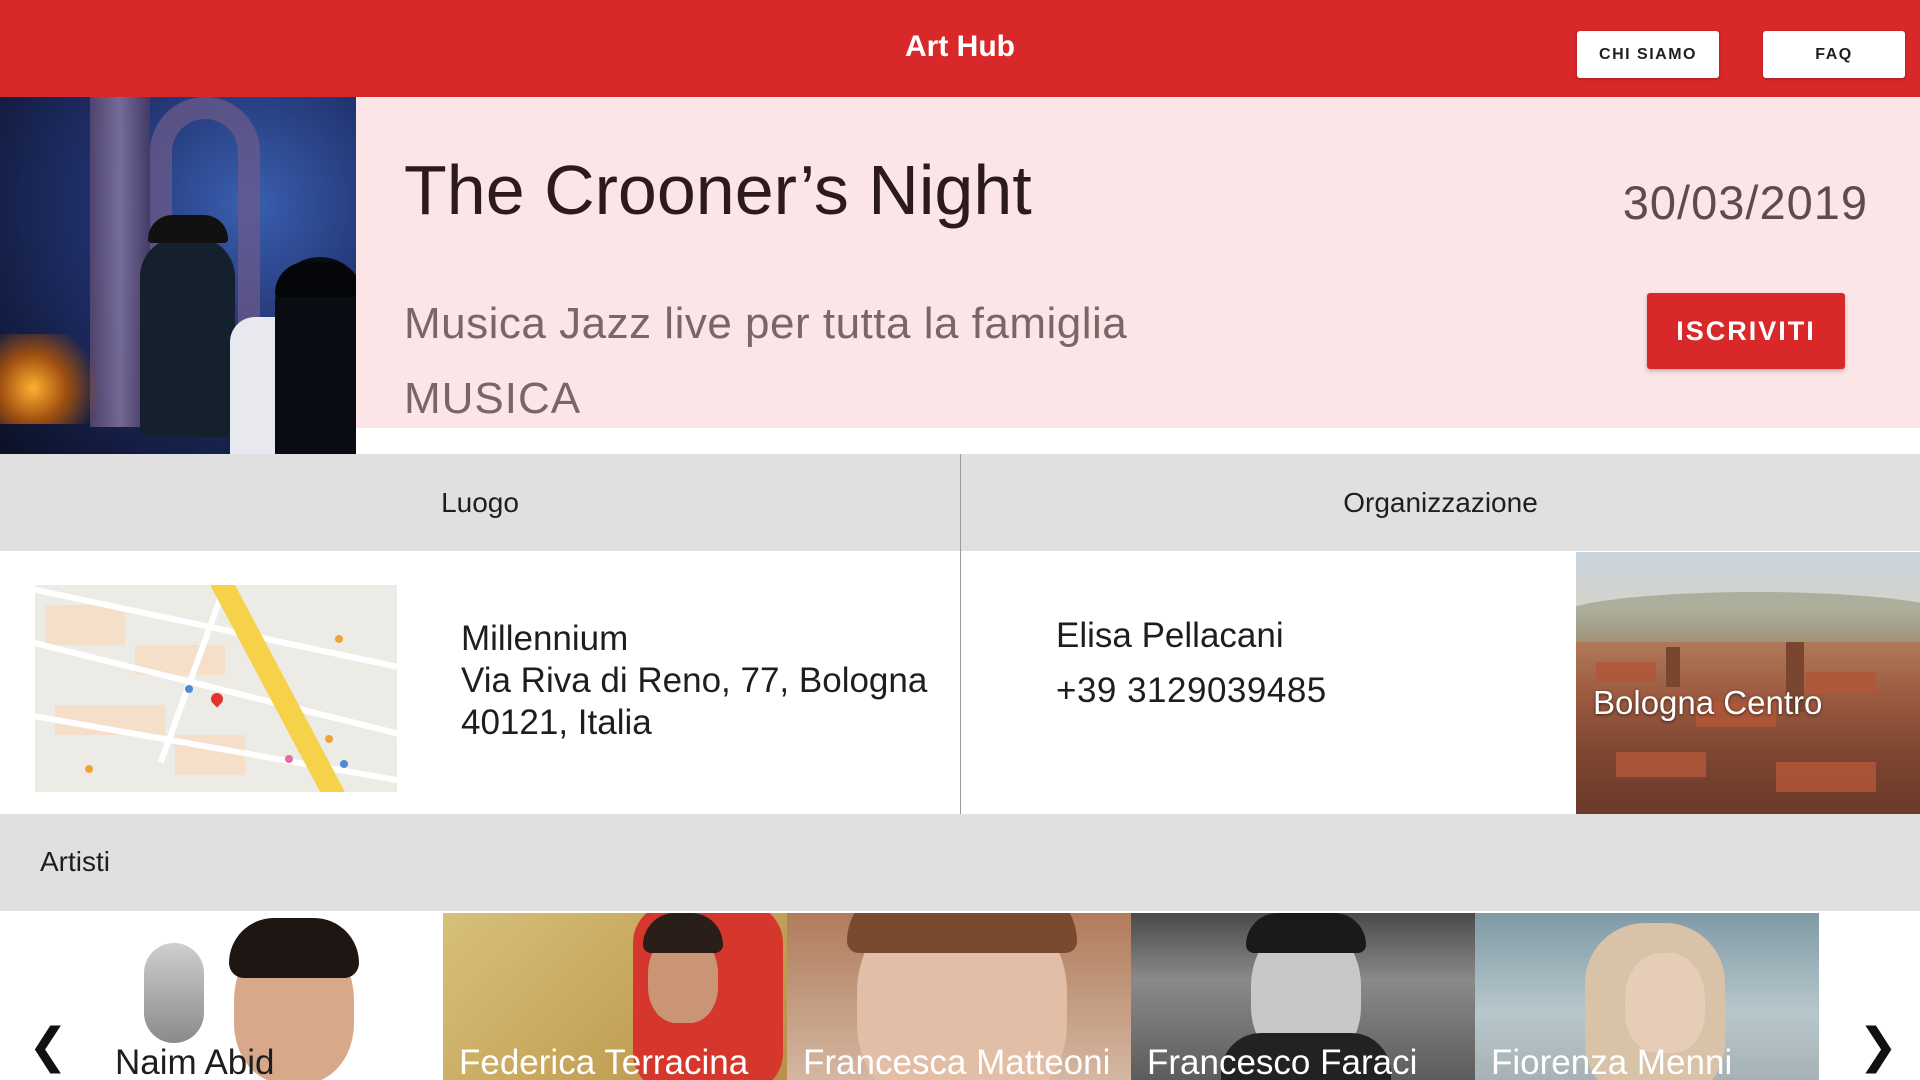  I want to click on artist-card: Francesca Matteoni, so click(959, 996).